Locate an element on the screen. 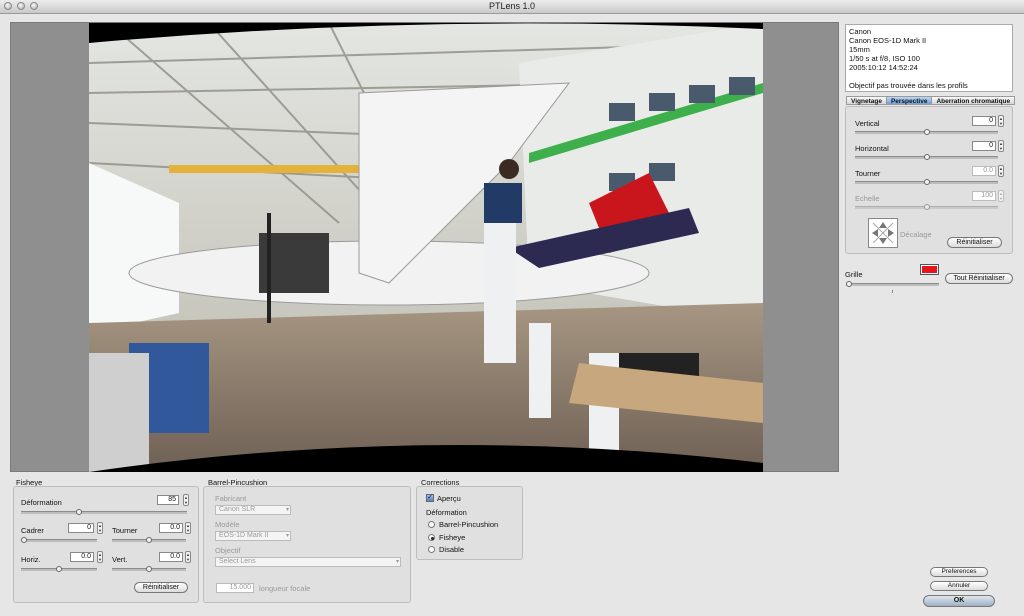 The width and height of the screenshot is (1024, 616). crop-stepper: ▲ ▼ is located at coordinates (100, 528).